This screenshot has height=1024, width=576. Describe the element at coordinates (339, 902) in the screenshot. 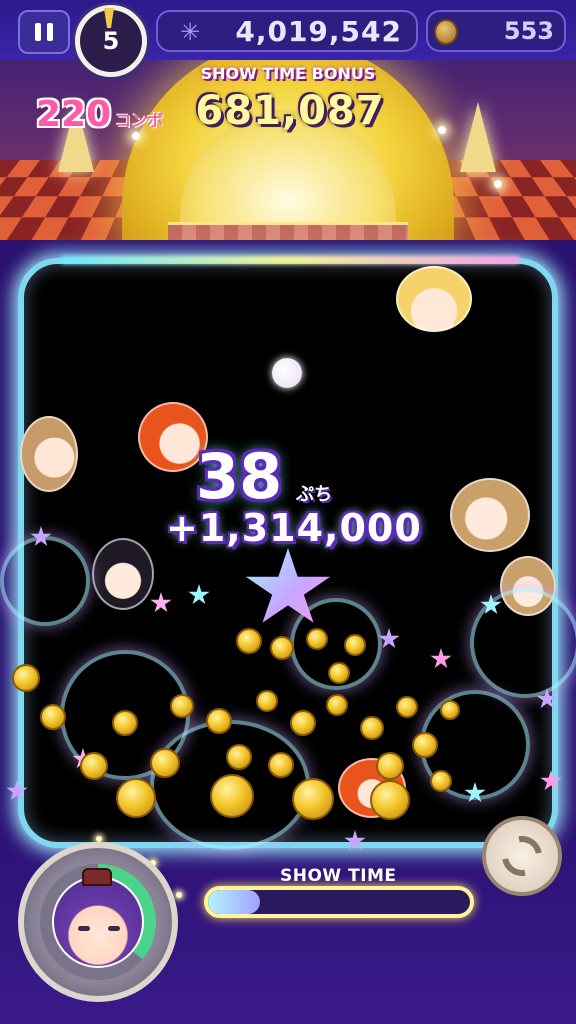

I see `show-time-gauge` at that location.